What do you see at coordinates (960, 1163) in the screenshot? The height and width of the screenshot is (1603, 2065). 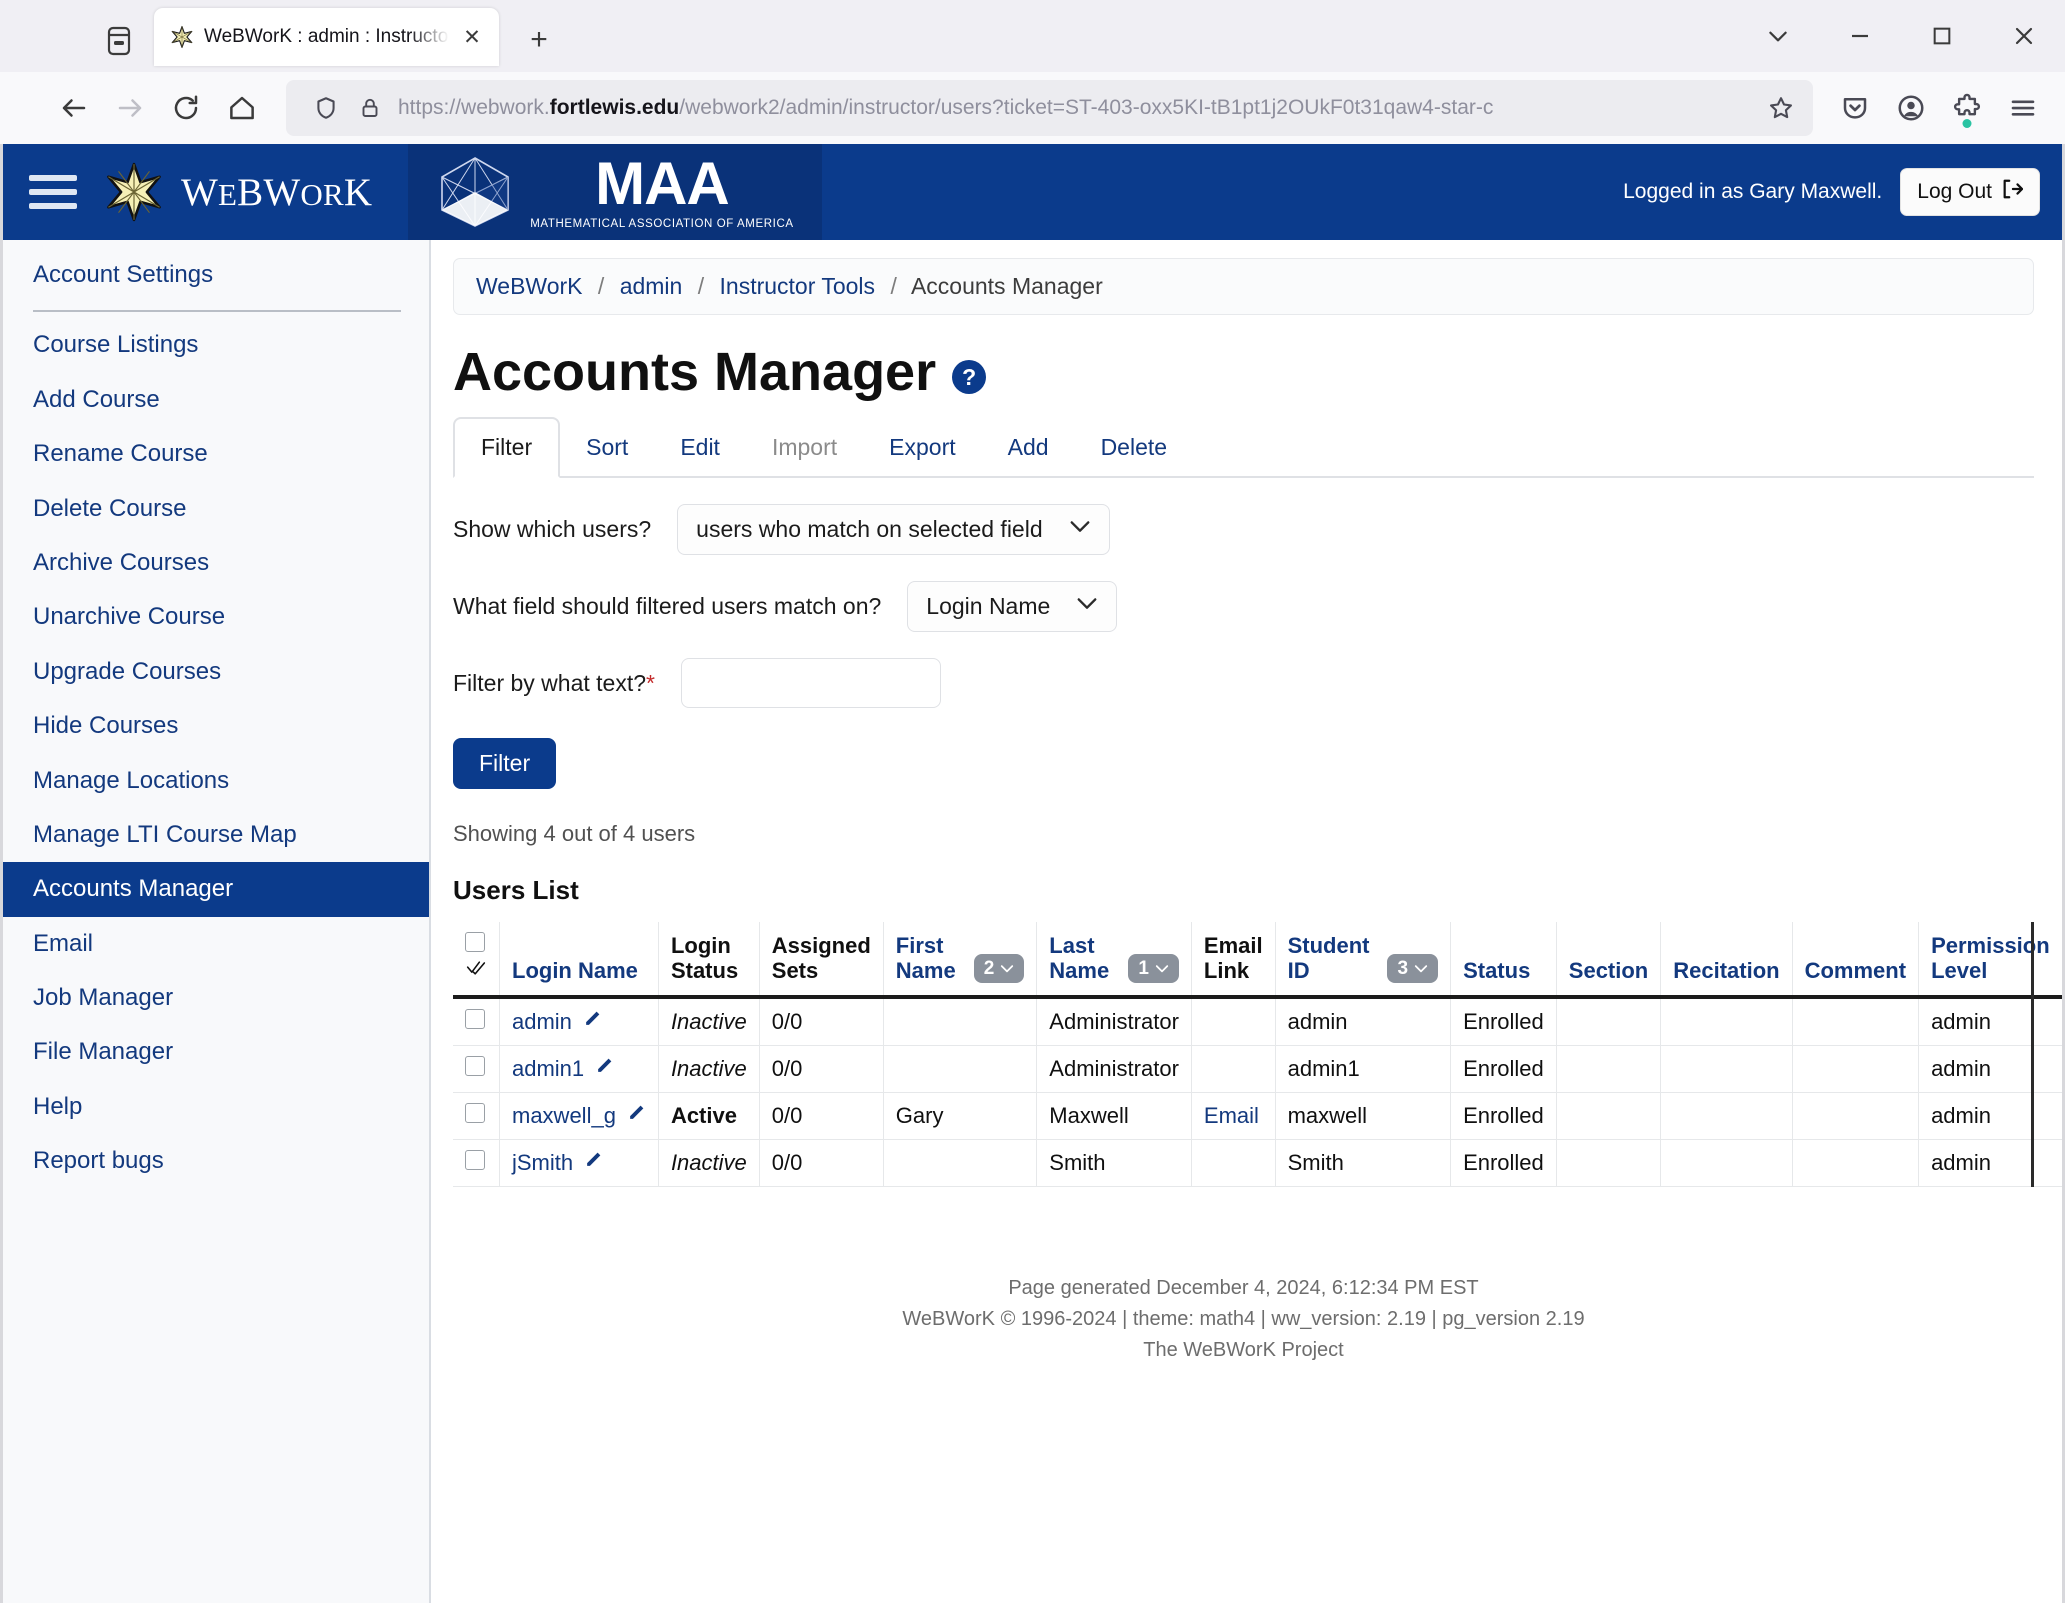 I see `cell-first-name` at bounding box center [960, 1163].